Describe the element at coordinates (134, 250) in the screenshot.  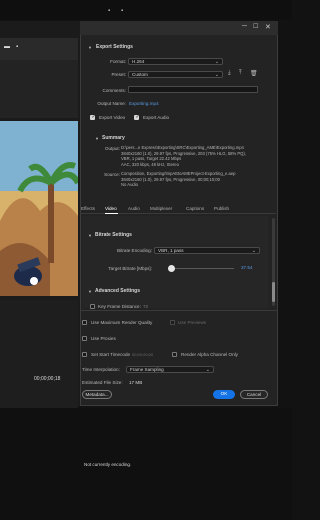
I see `bitrate-encoding-label: Bitrate Encoding:` at that location.